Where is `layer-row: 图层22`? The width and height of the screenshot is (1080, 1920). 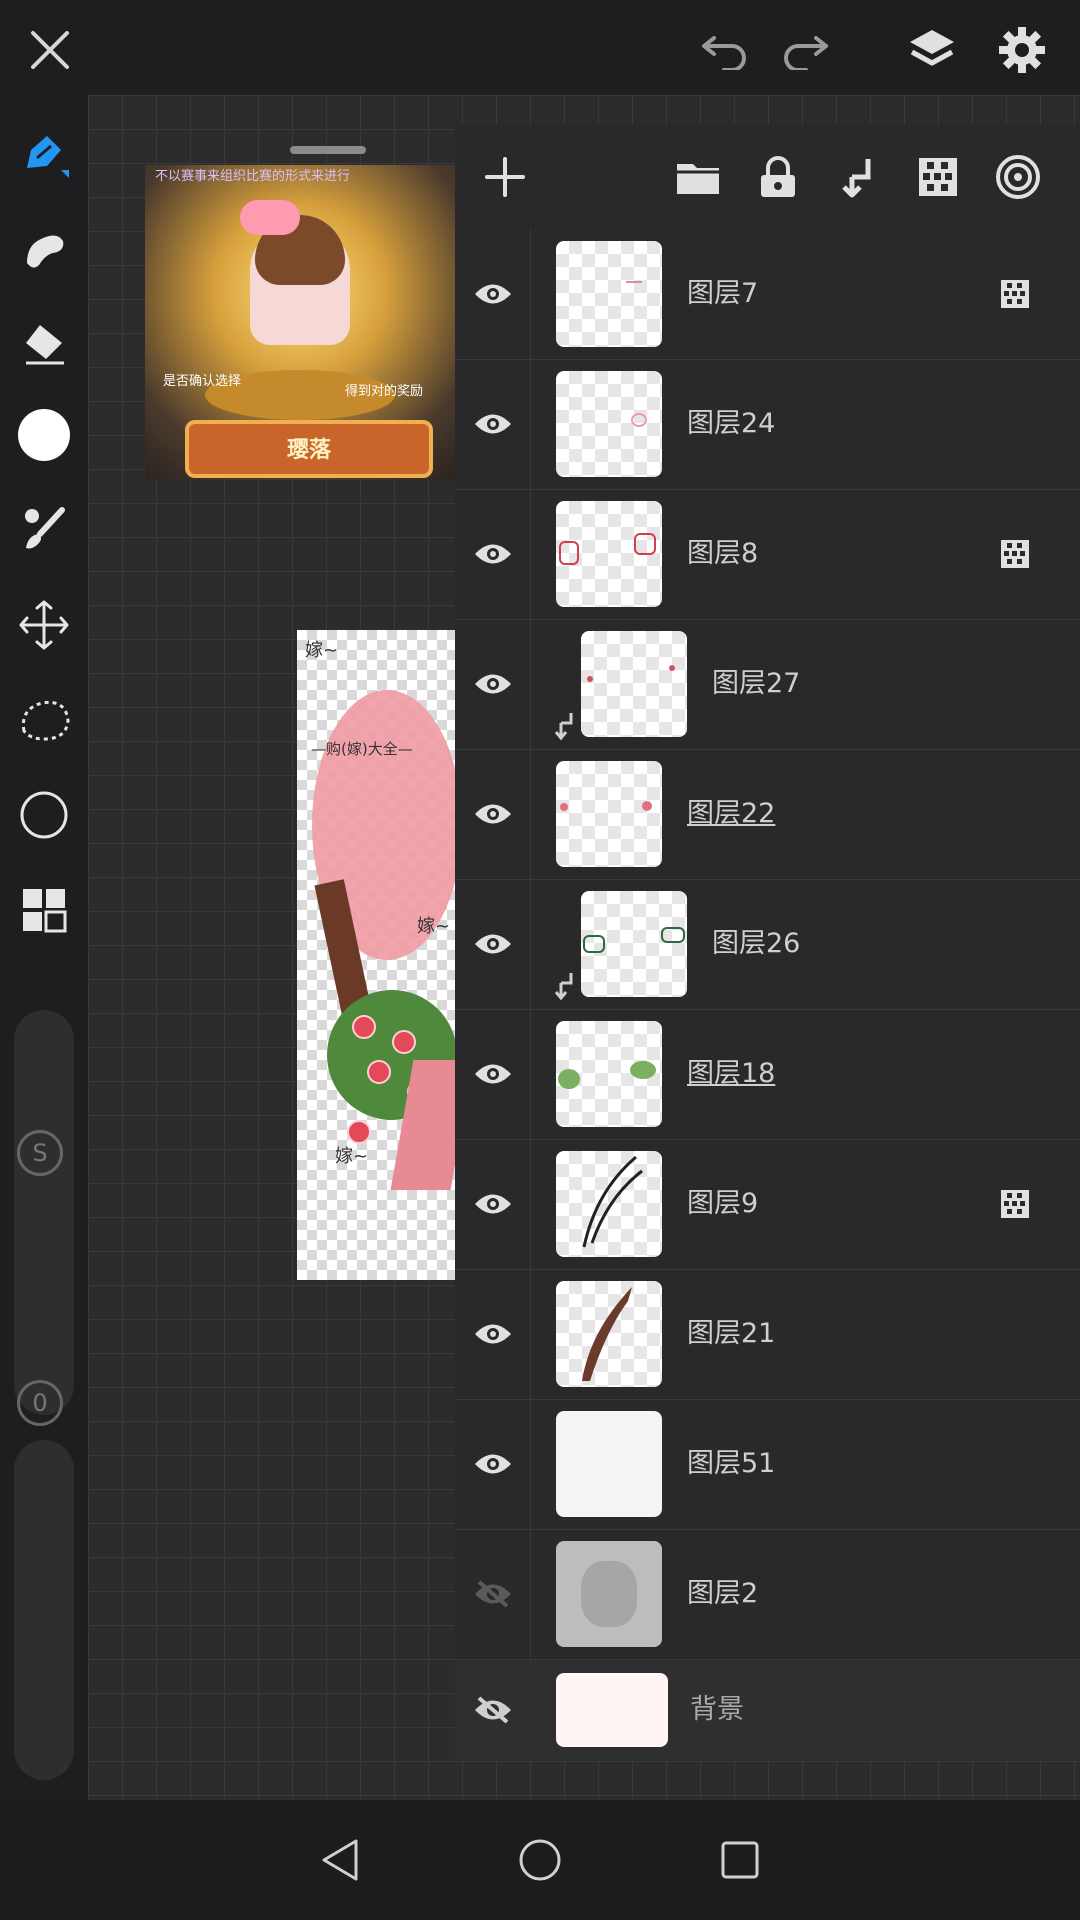
layer-row: 图层22 is located at coordinates (767, 814).